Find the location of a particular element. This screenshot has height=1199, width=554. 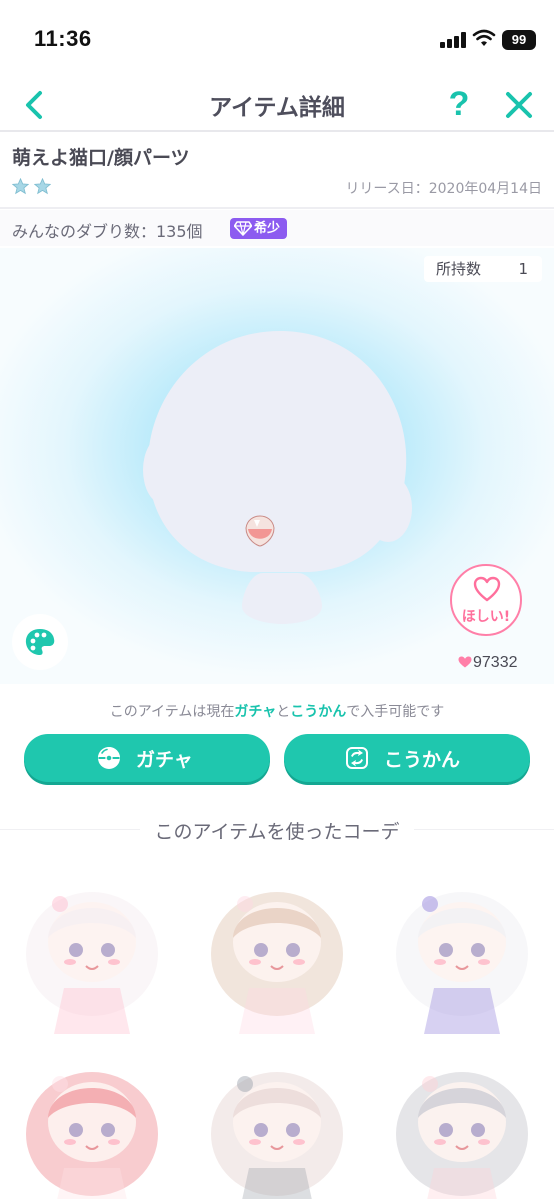

availability-gacha: ガチャ is located at coordinates (255, 712).